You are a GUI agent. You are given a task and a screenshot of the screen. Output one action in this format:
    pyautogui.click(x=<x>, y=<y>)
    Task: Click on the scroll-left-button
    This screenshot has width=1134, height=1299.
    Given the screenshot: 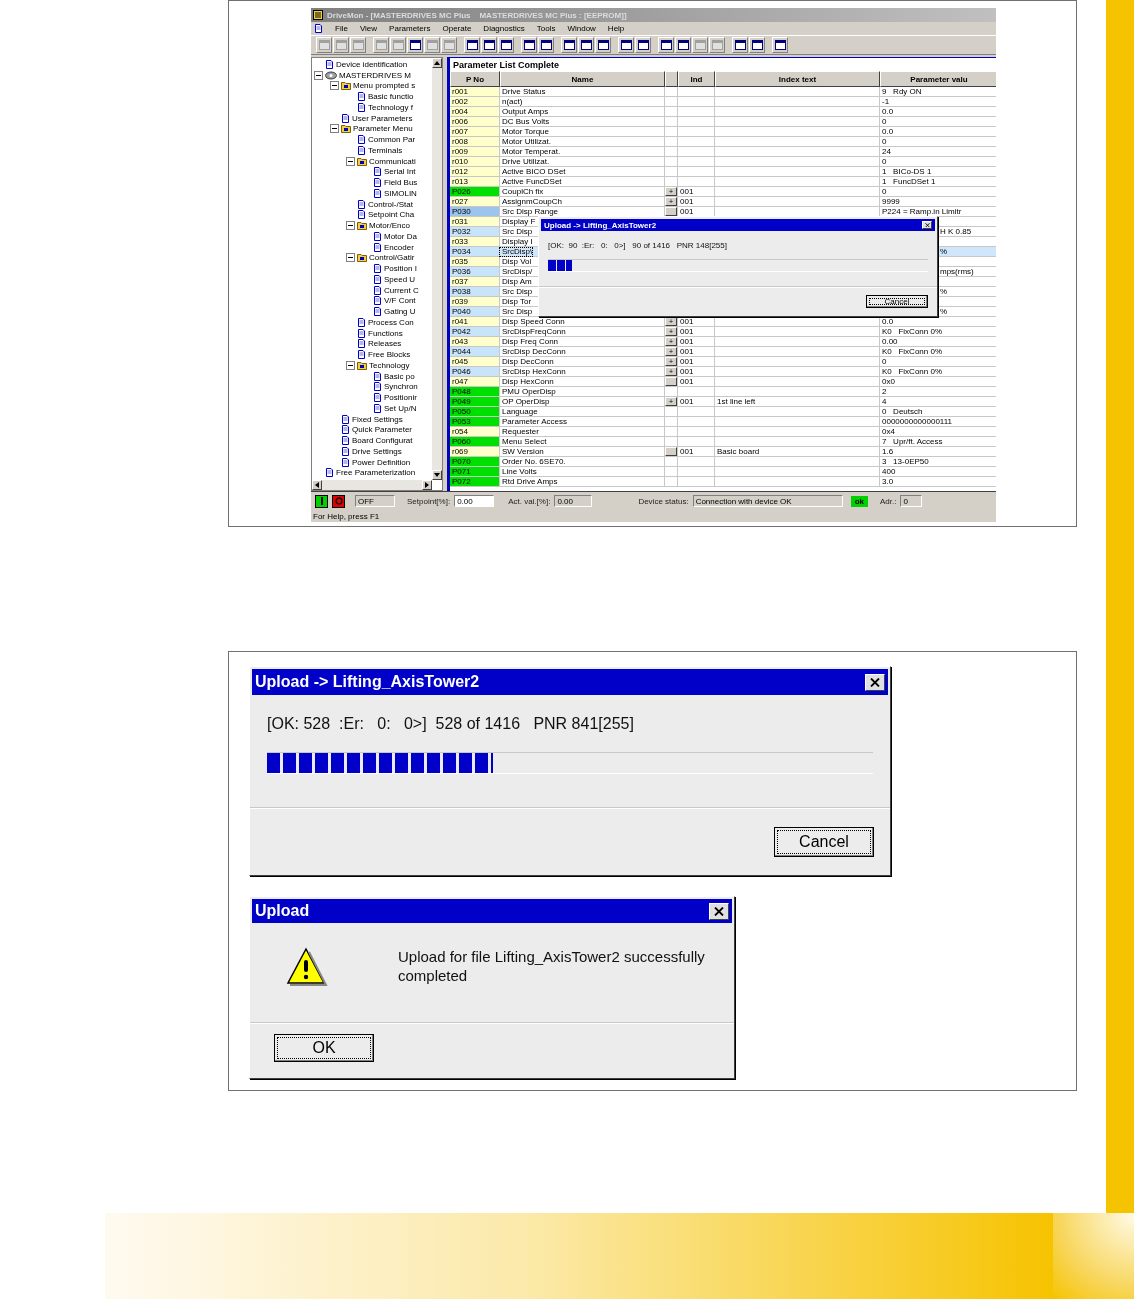 What is the action you would take?
    pyautogui.click(x=317, y=485)
    